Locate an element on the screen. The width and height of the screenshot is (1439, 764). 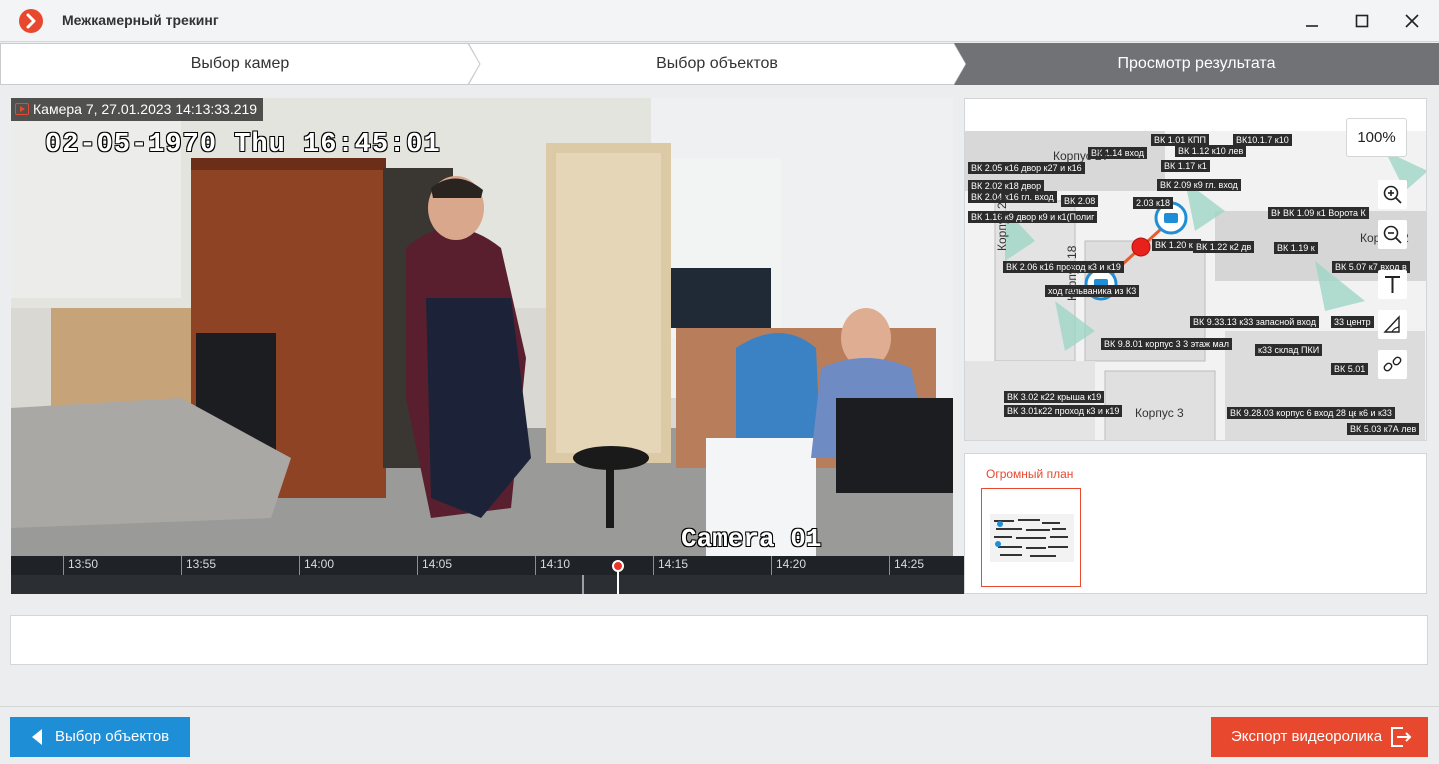
zoom-out-button is located at coordinates (1392, 234).